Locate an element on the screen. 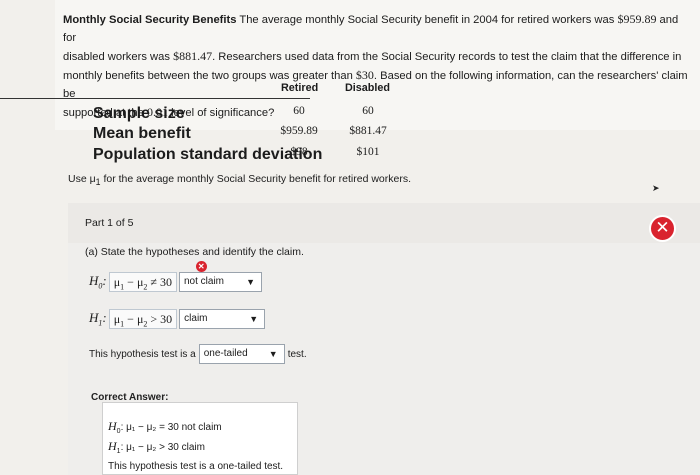 This screenshot has width=700, height=475. retired-benefit-value: $959.89 is located at coordinates (637, 19).